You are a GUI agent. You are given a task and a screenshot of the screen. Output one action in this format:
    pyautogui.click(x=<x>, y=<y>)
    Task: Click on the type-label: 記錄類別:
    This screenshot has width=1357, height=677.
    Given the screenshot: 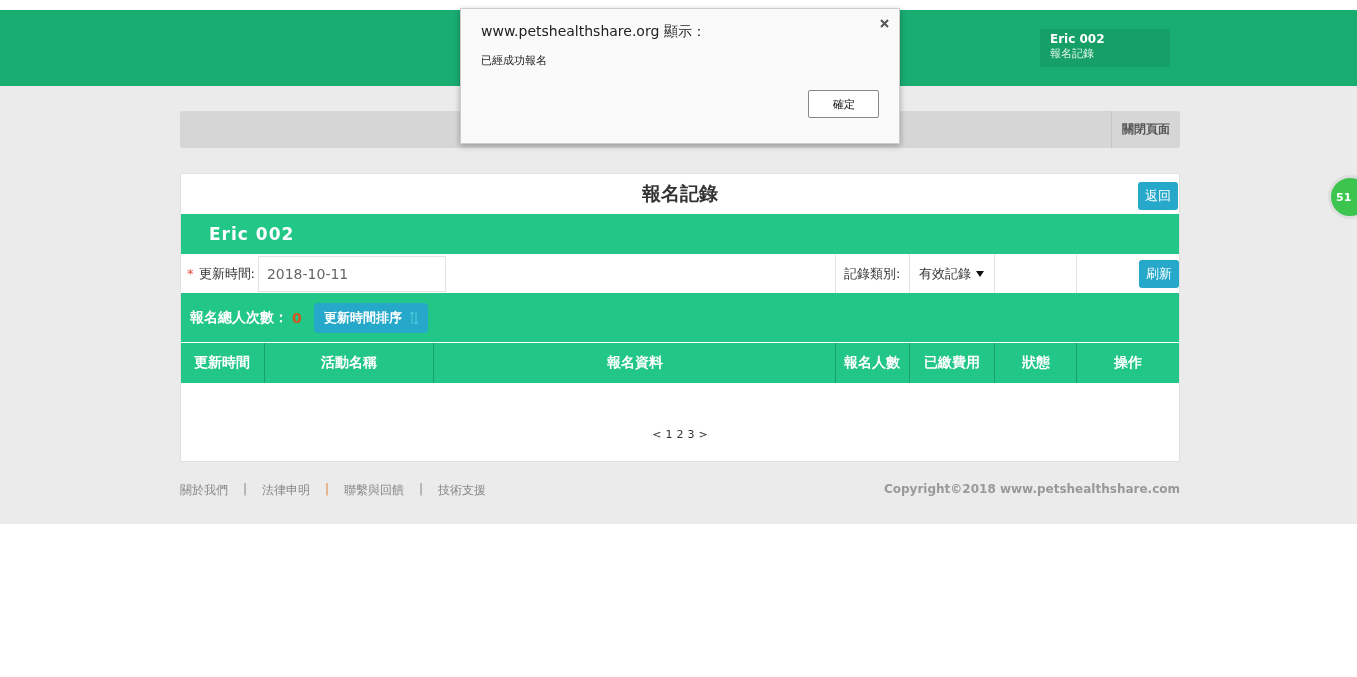 What is the action you would take?
    pyautogui.click(x=872, y=273)
    